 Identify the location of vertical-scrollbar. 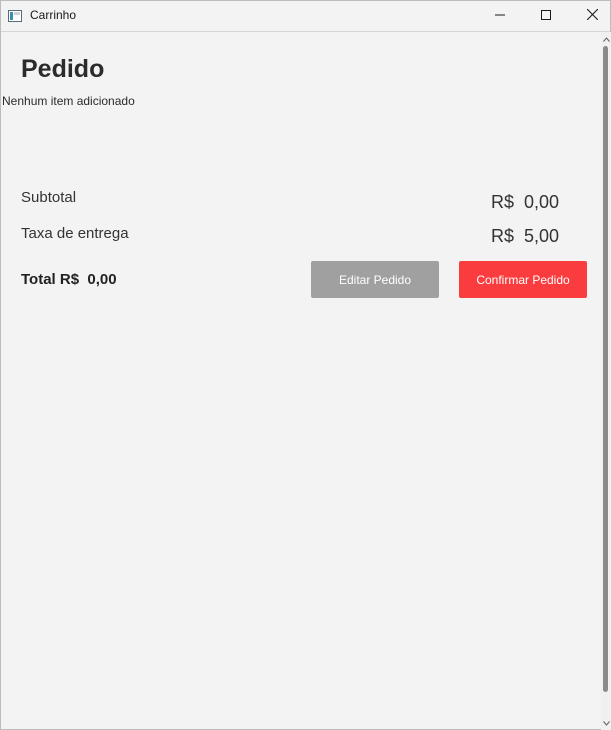
(606, 381).